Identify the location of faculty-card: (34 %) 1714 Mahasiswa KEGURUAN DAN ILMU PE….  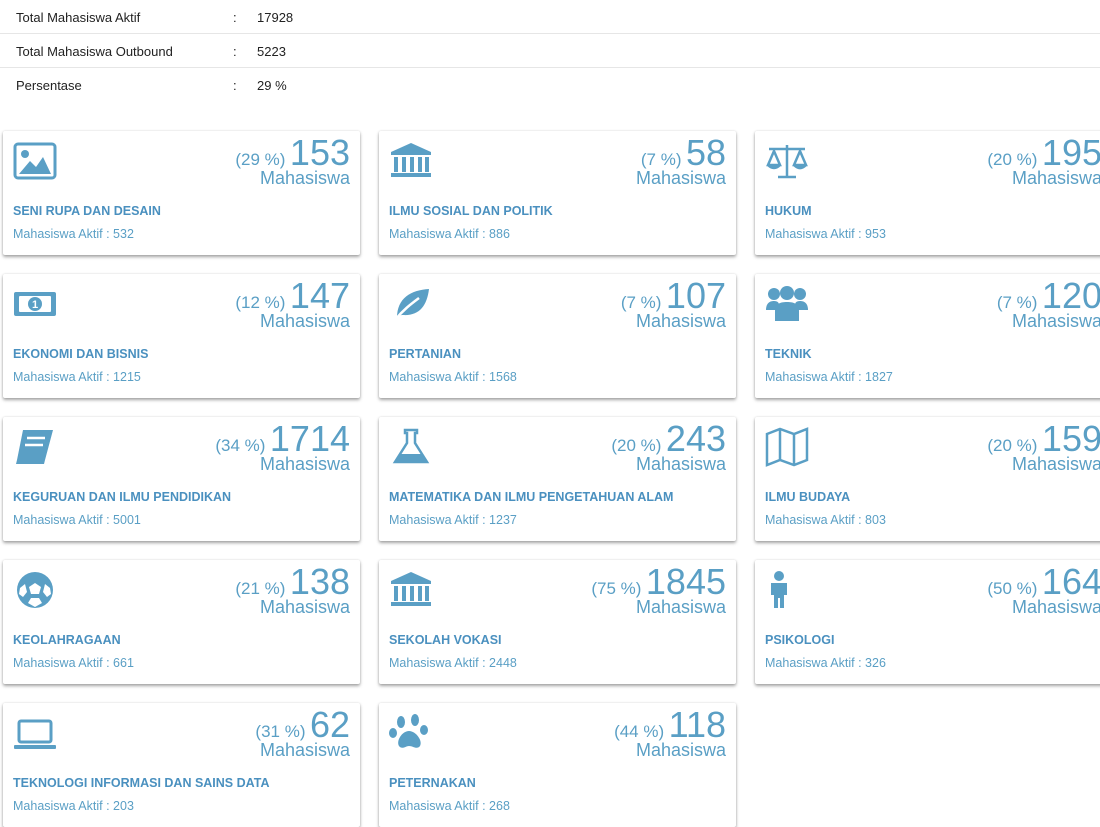
(181, 479).